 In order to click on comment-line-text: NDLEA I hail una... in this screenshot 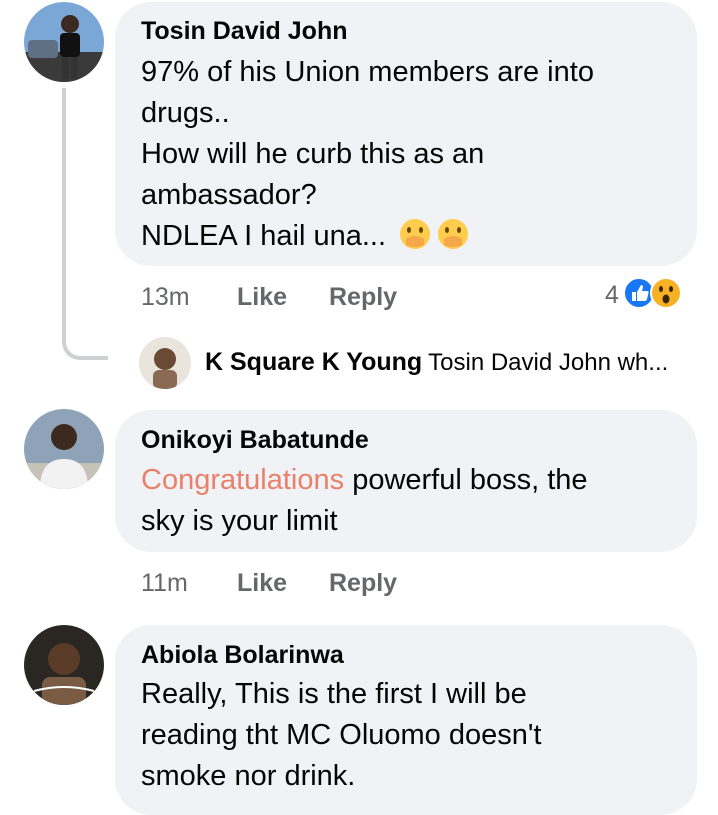, I will do `click(264, 236)`.